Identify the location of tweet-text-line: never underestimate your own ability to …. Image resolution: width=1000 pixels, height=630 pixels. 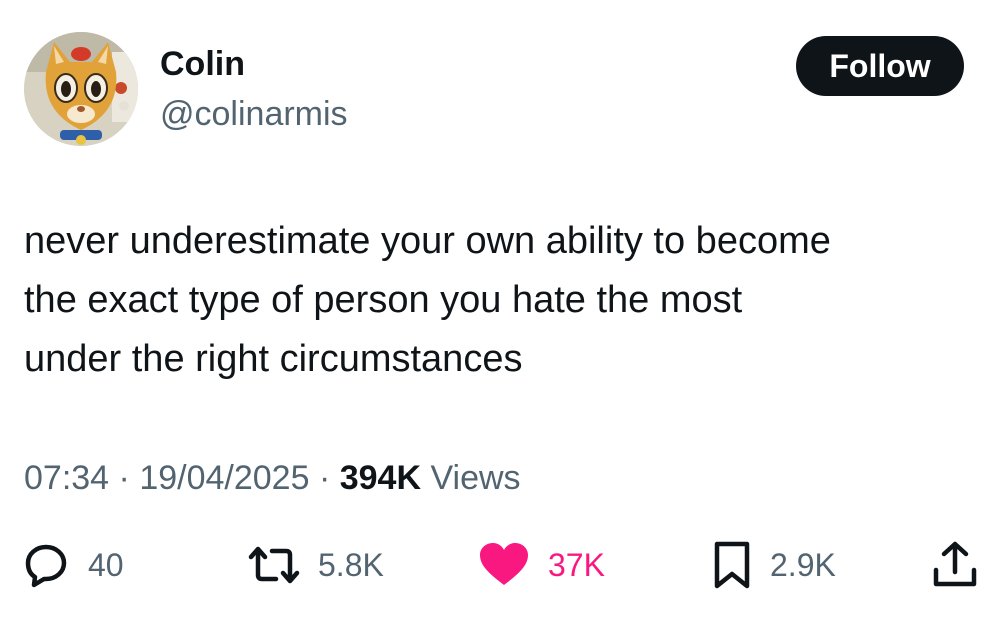
(427, 241).